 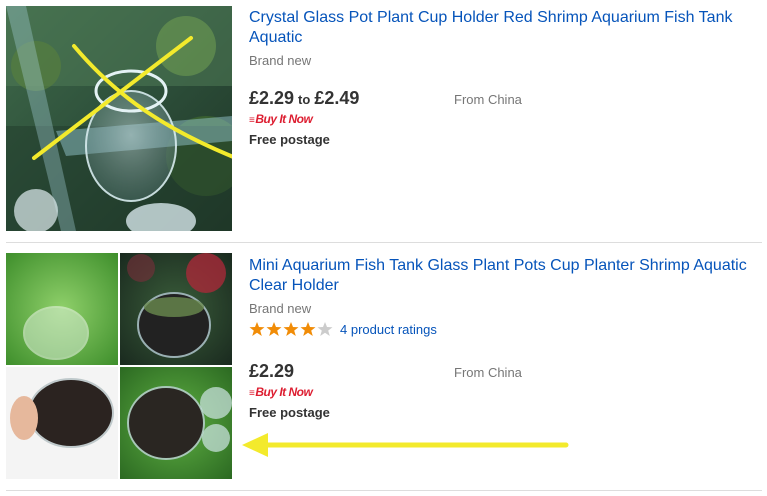 I want to click on rating-stars: 4 product ratings, so click(x=343, y=329).